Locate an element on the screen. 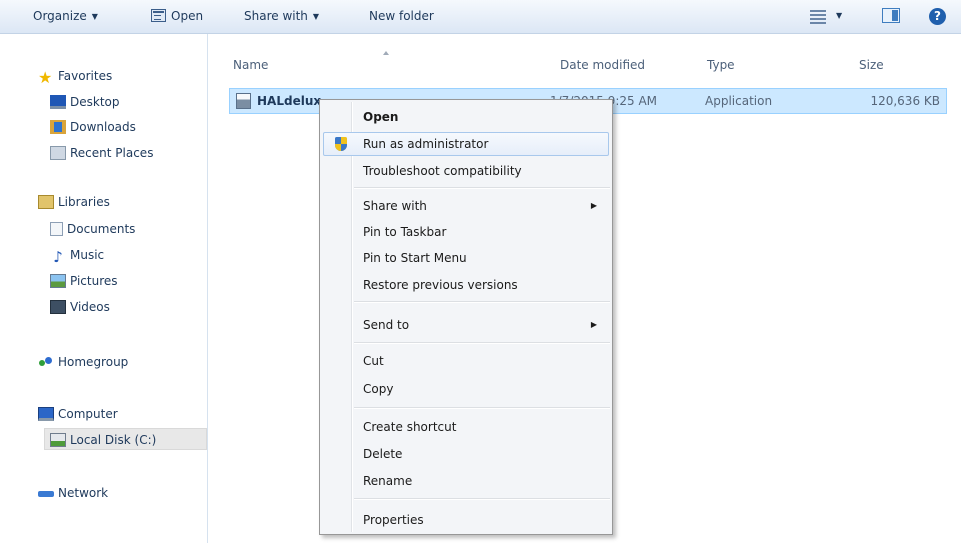  nav-libraries: Libraries is located at coordinates (74, 202).